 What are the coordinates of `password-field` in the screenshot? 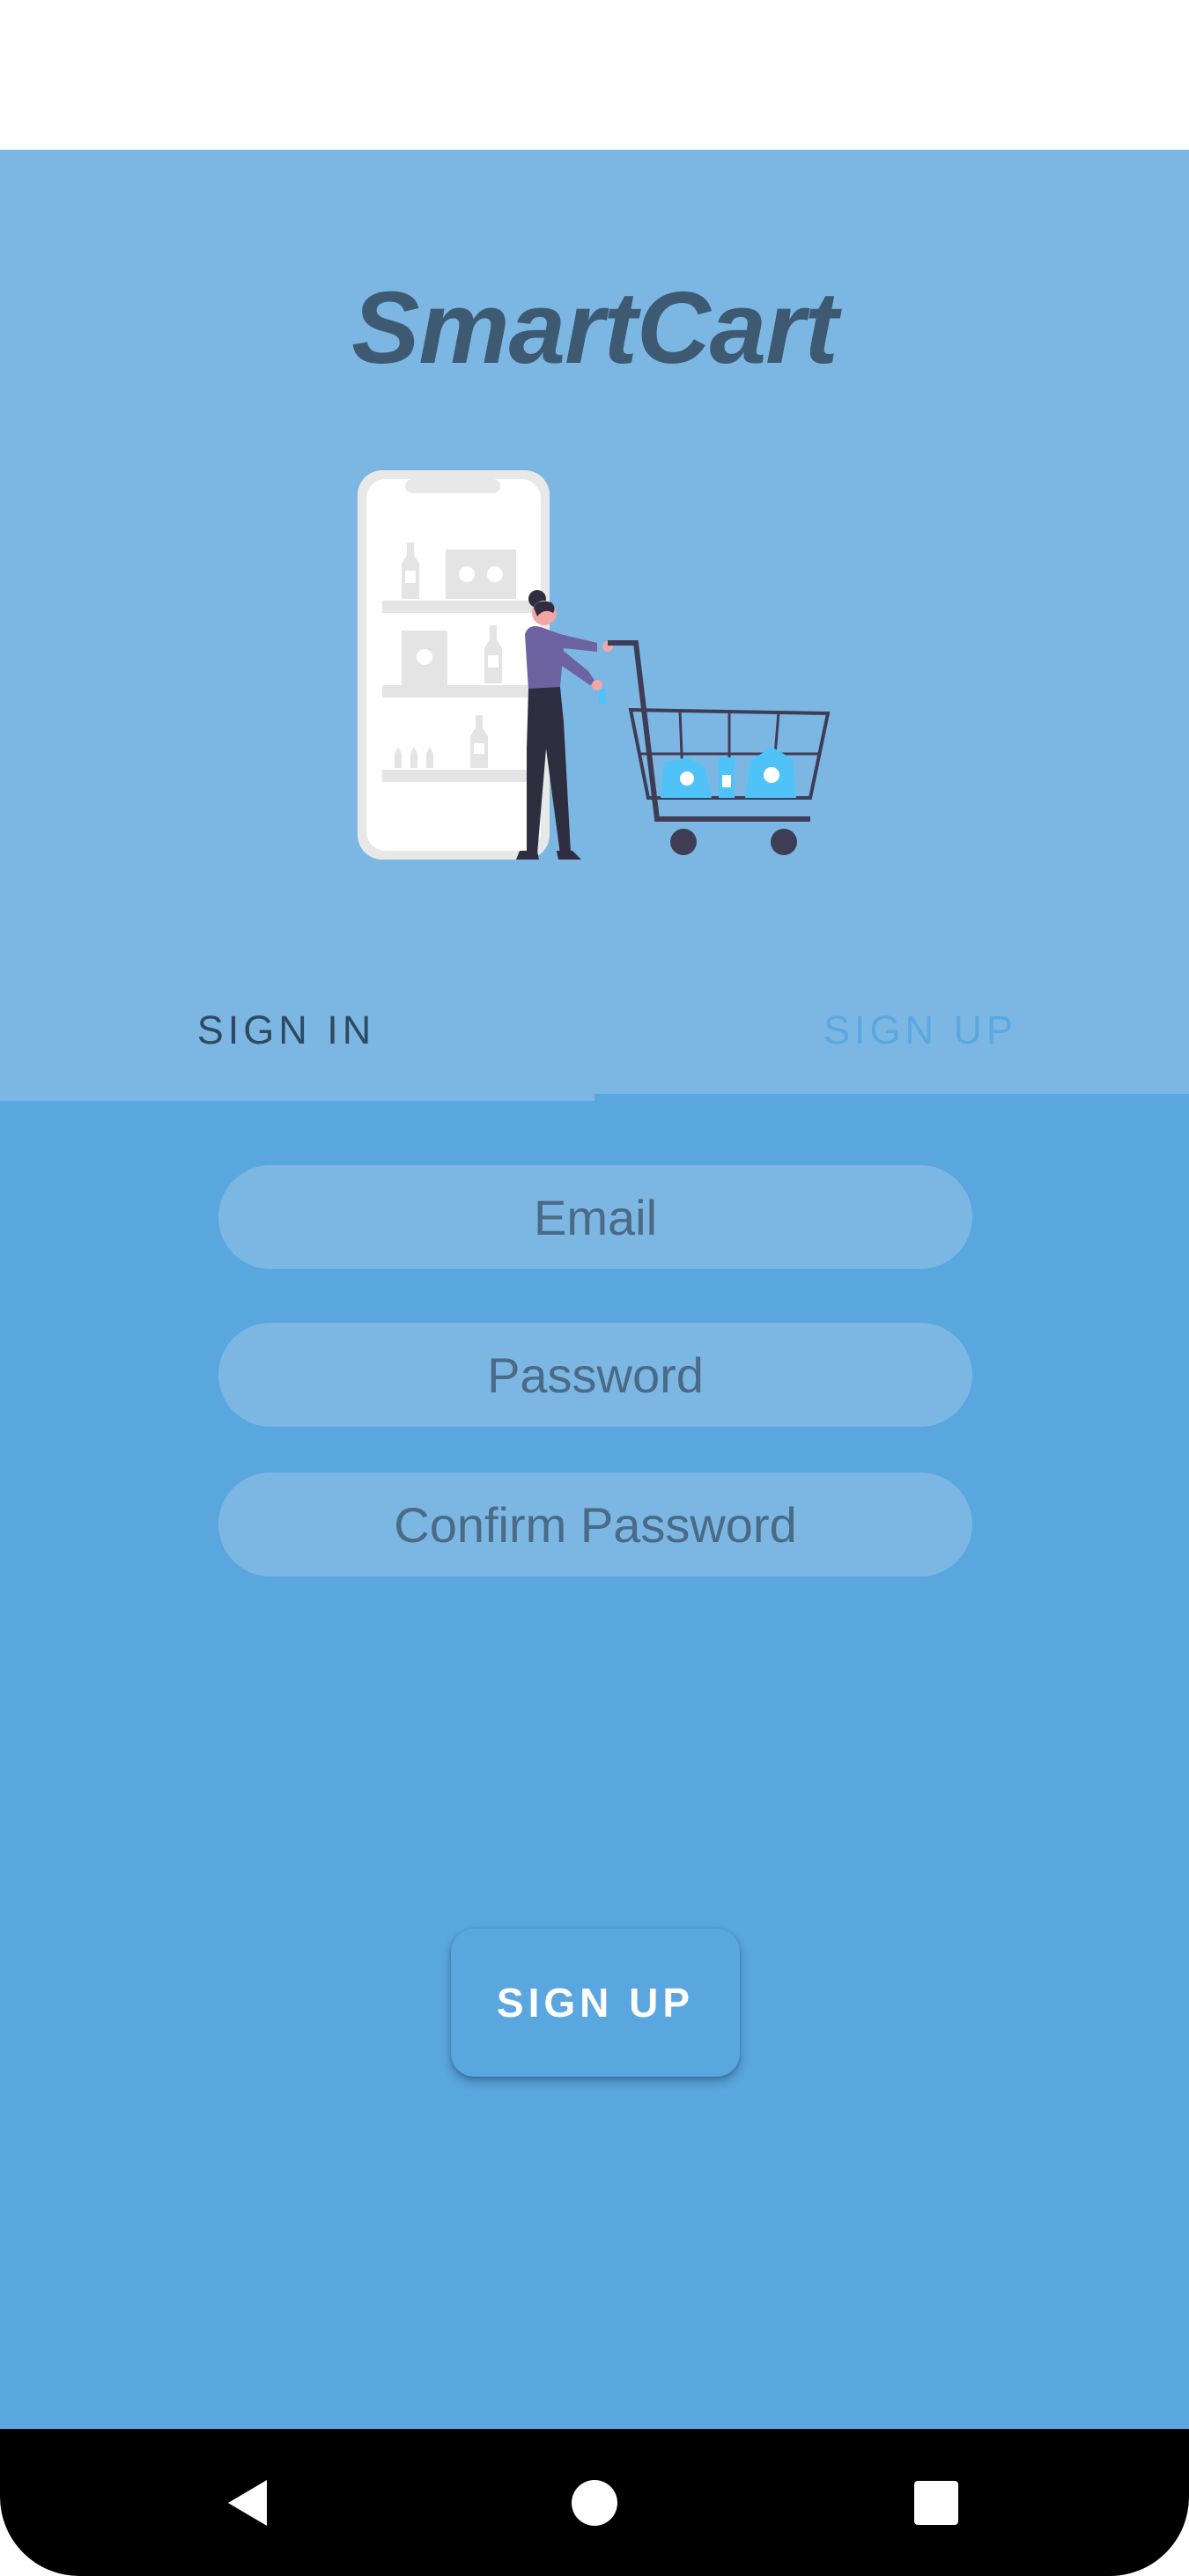 It's located at (595, 1375).